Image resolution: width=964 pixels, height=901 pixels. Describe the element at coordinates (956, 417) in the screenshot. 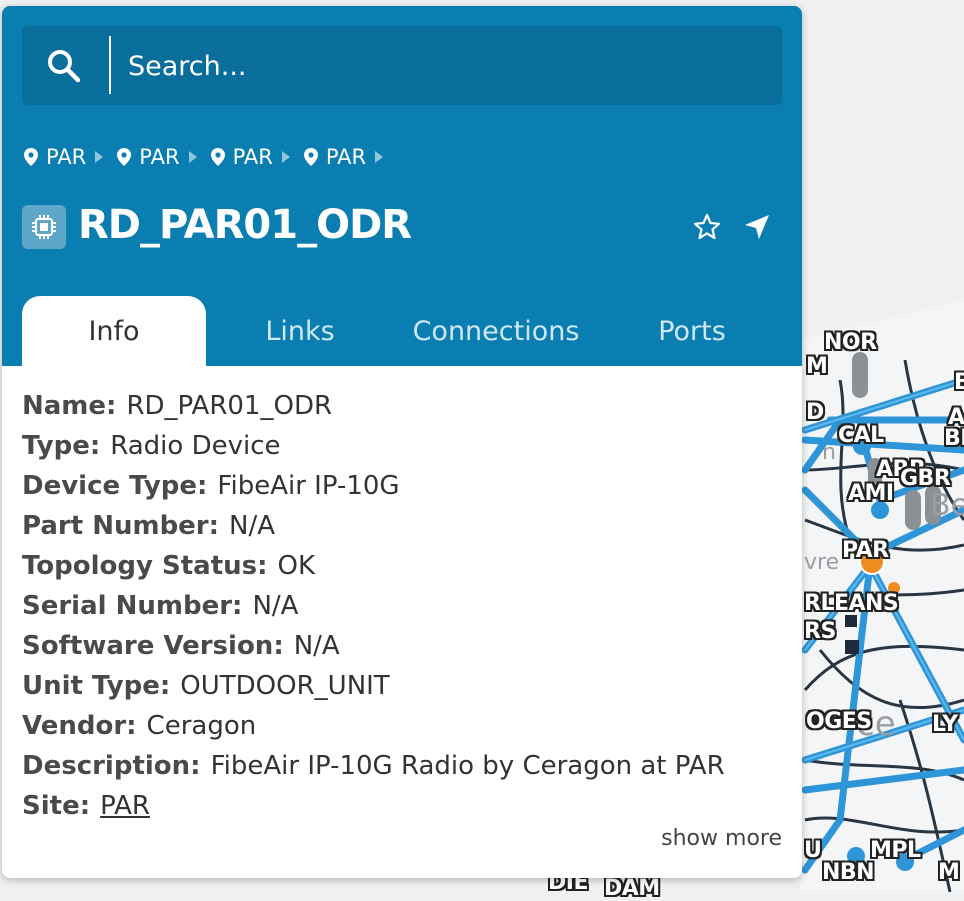

I see `map-site-label: A` at that location.